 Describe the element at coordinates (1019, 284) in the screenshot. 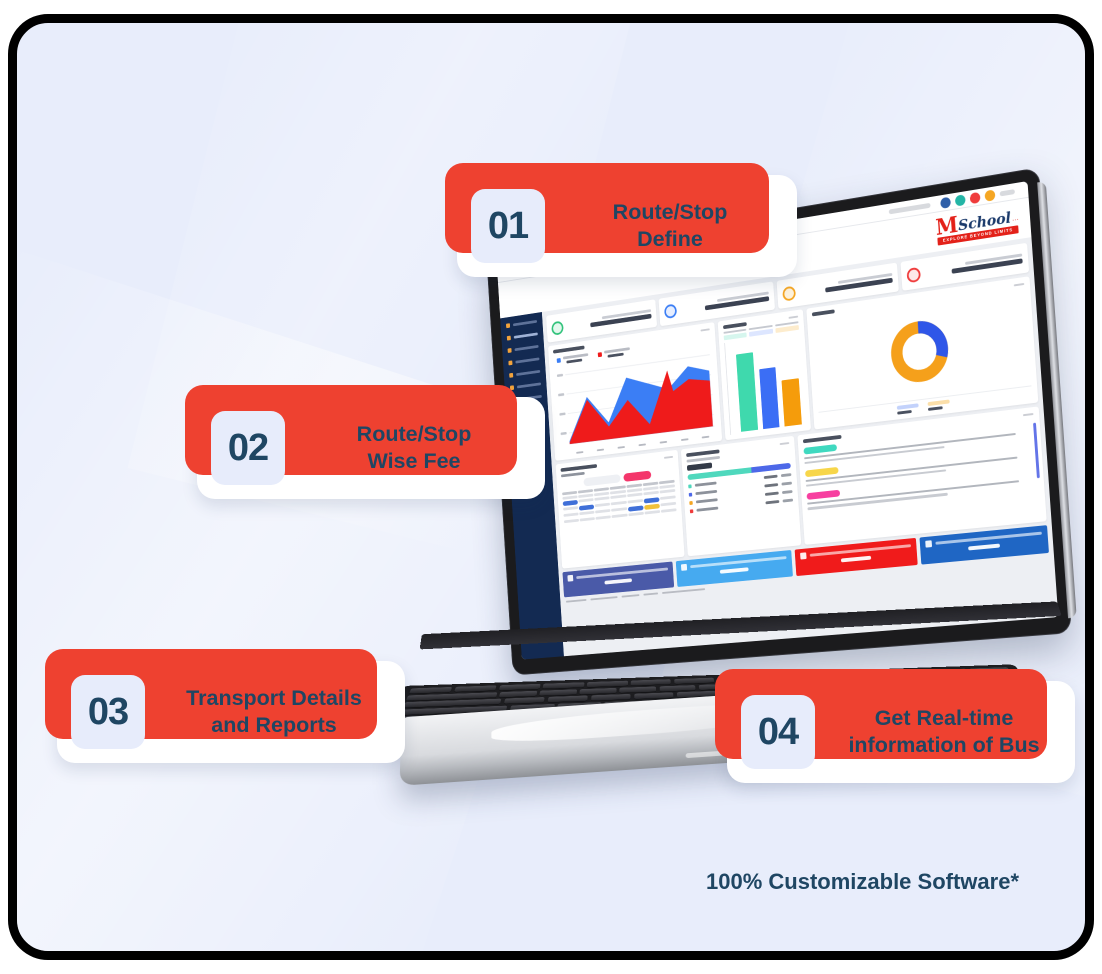

I see `donut-chart-menu-icon` at that location.